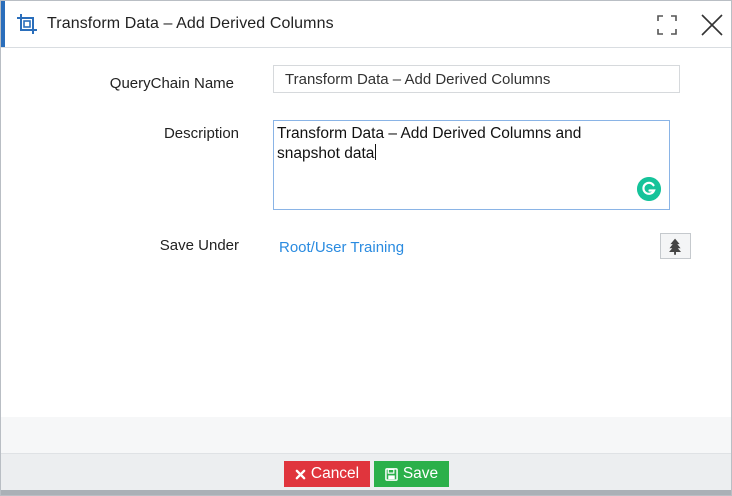  What do you see at coordinates (341, 247) in the screenshot?
I see `save-under-path-link: Root/User Training` at bounding box center [341, 247].